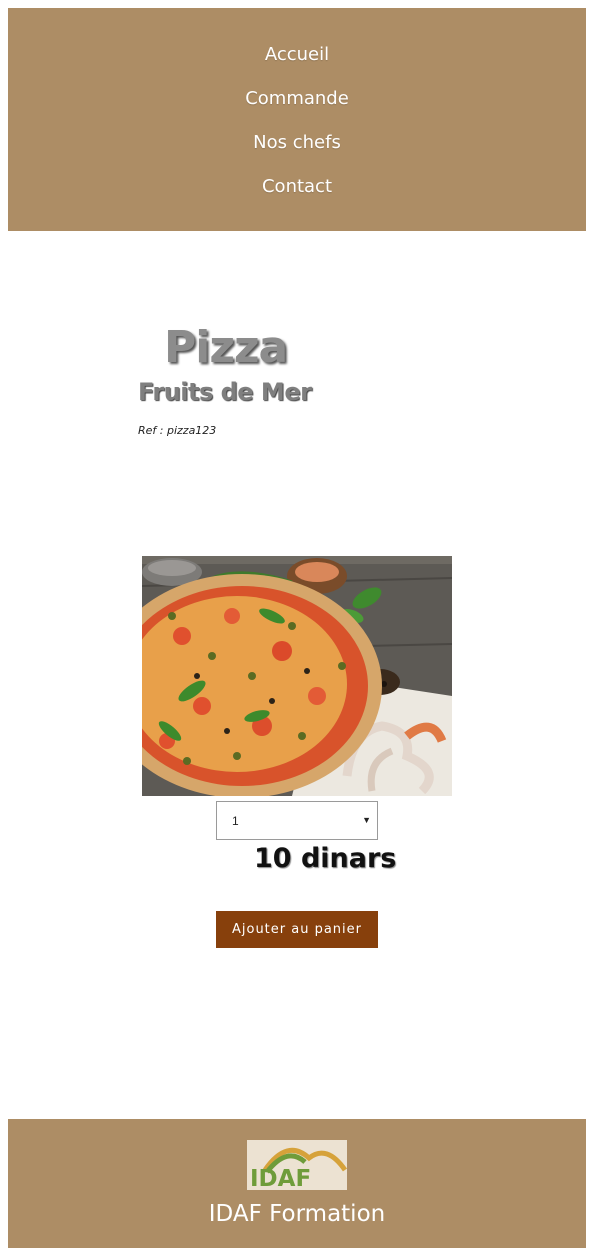  What do you see at coordinates (297, 98) in the screenshot?
I see `nav-commande: Commande` at bounding box center [297, 98].